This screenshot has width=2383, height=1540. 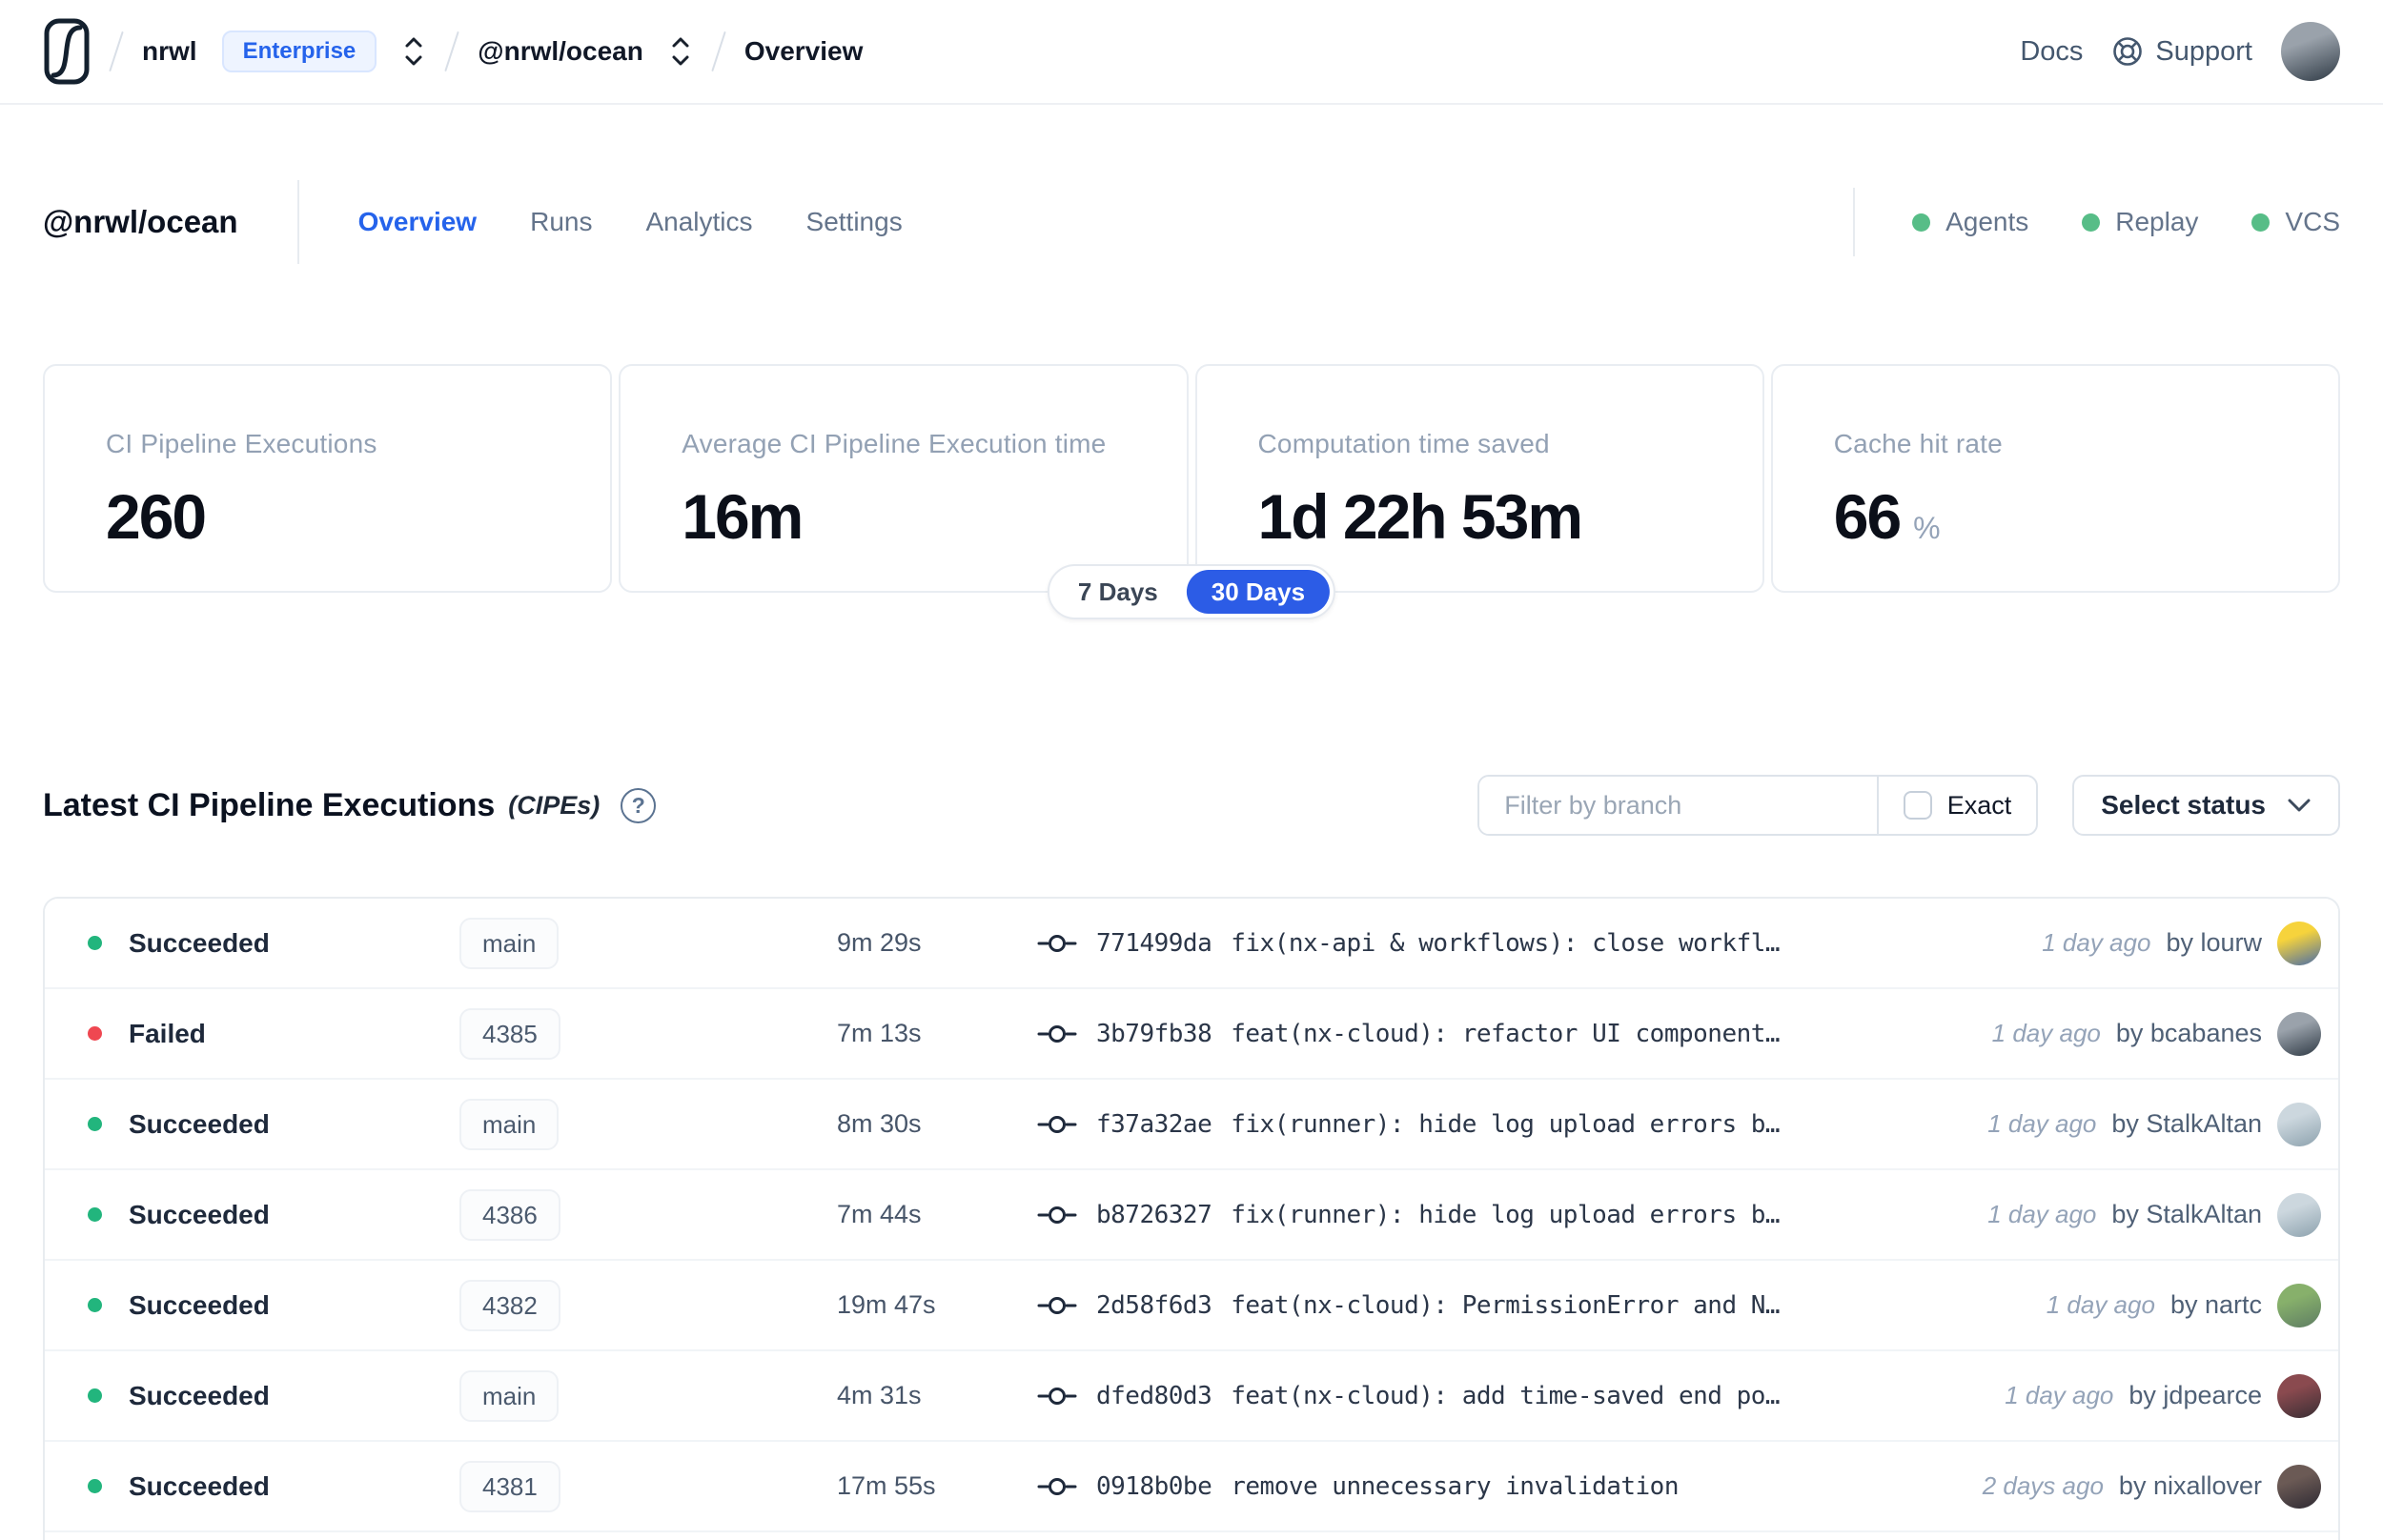 What do you see at coordinates (2299, 805) in the screenshot?
I see `chevron-down-icon` at bounding box center [2299, 805].